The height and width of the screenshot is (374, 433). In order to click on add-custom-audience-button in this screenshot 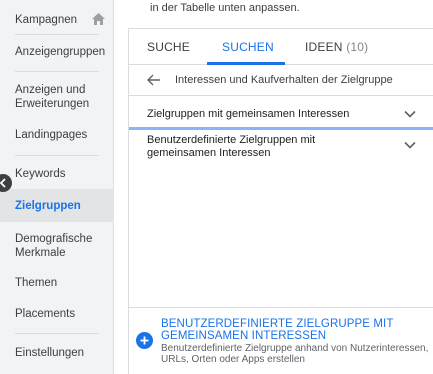, I will do `click(144, 340)`.